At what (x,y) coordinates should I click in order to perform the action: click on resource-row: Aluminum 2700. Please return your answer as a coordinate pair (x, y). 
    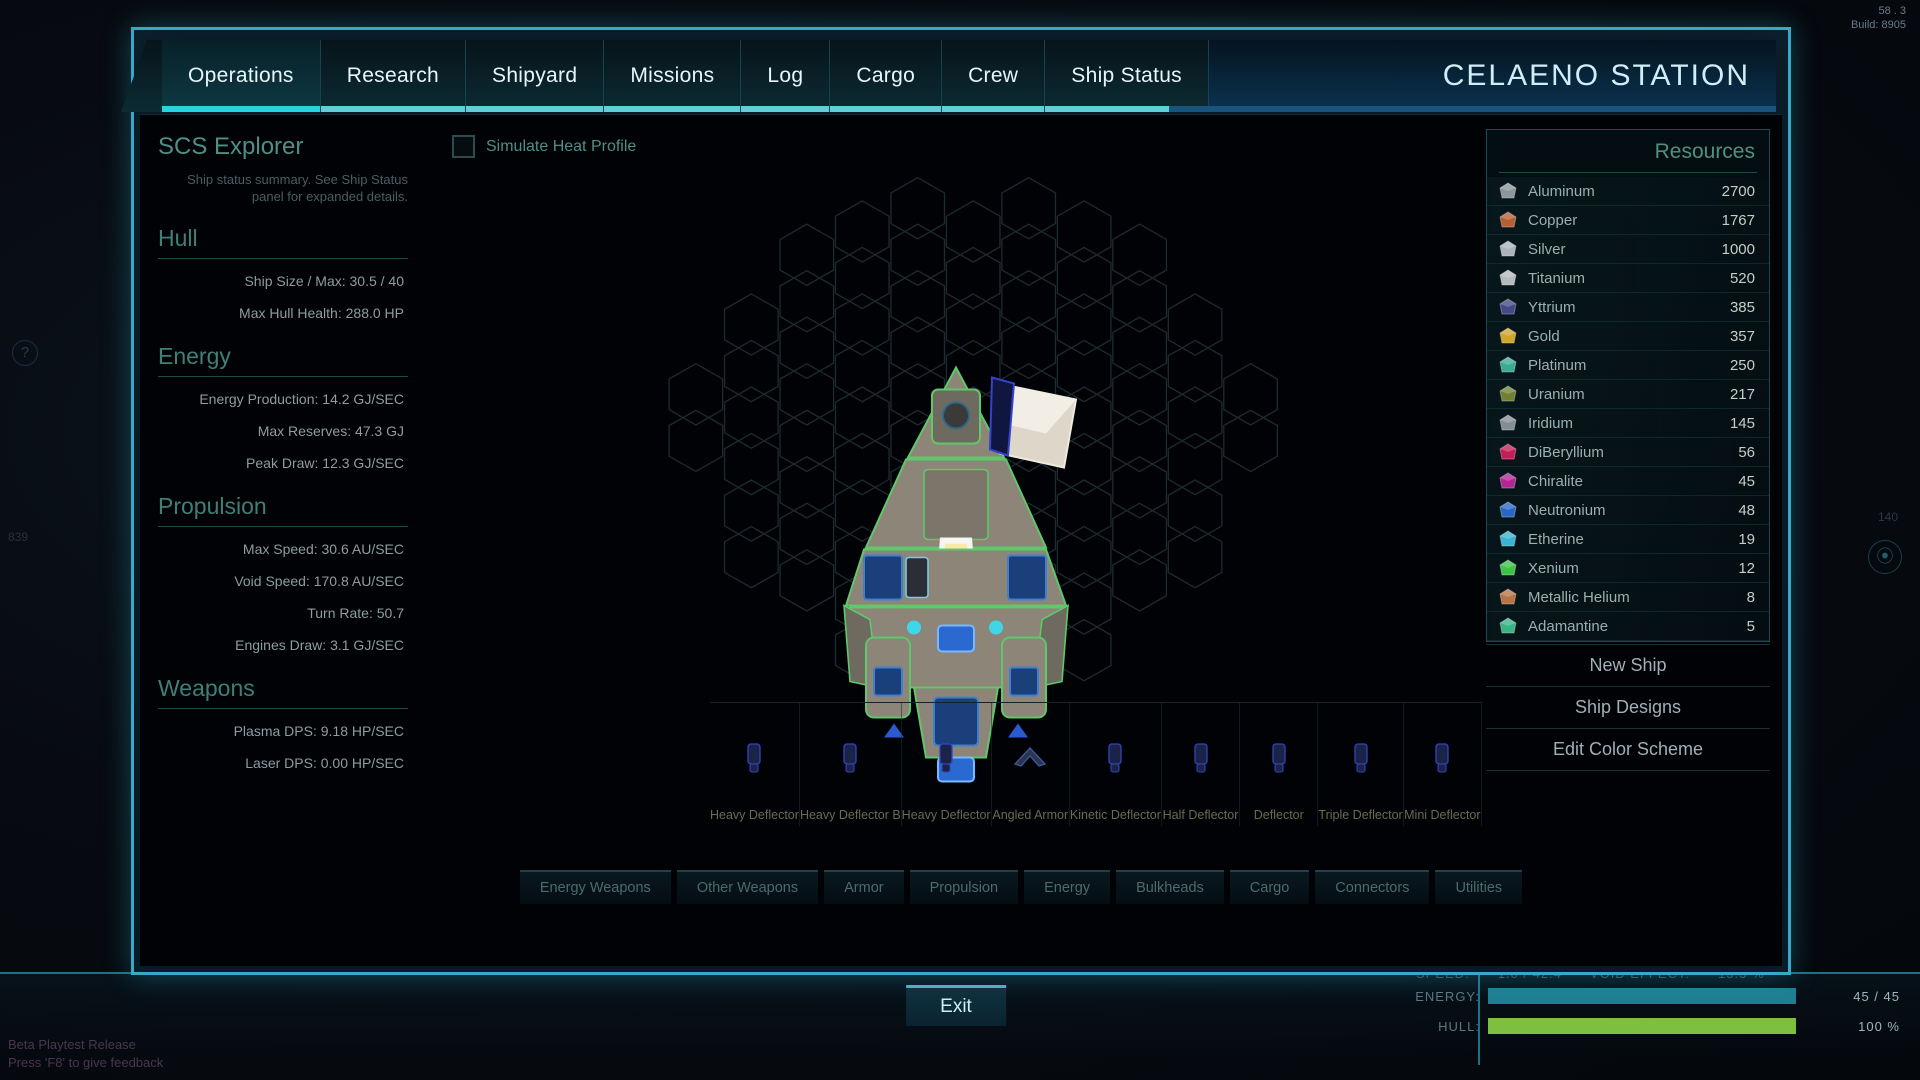
    Looking at the image, I should click on (1628, 191).